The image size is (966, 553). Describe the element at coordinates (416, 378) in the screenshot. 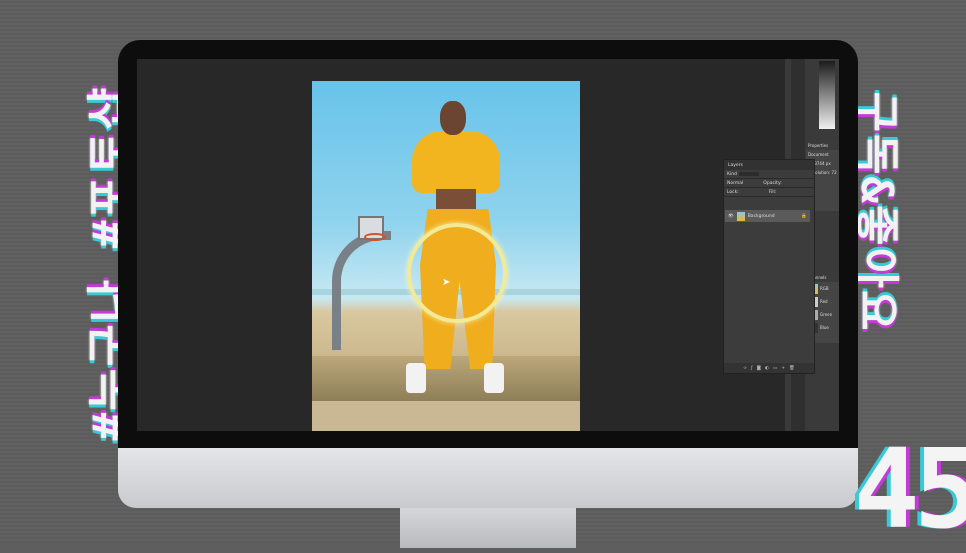

I see `left-boot` at that location.